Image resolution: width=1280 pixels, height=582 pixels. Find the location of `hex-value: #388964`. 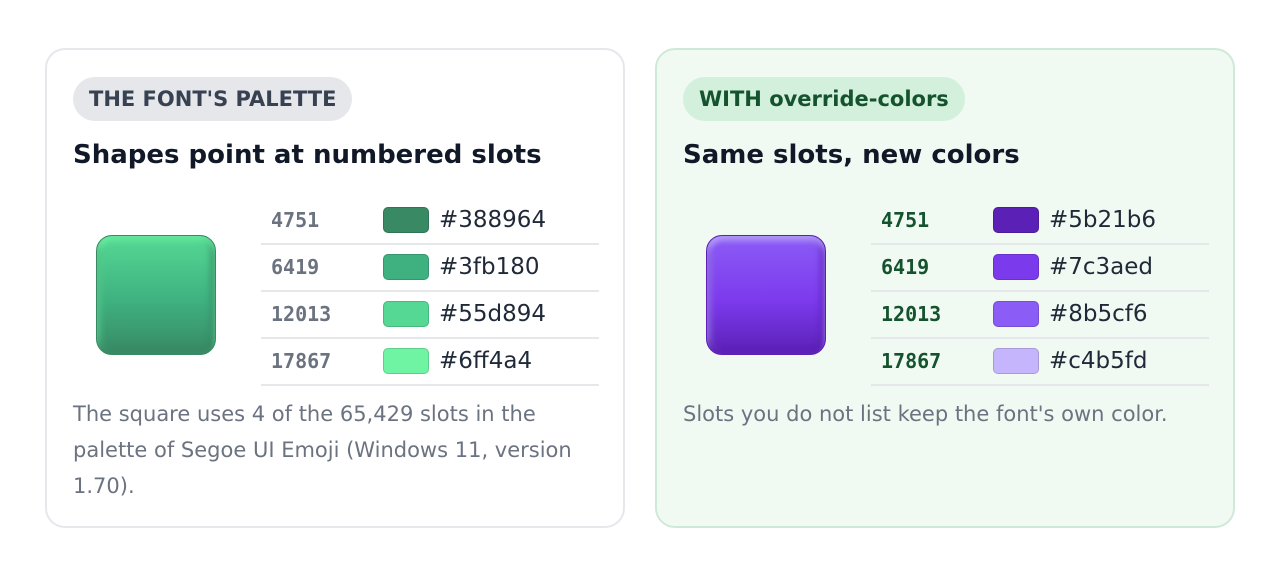

hex-value: #388964 is located at coordinates (493, 220).